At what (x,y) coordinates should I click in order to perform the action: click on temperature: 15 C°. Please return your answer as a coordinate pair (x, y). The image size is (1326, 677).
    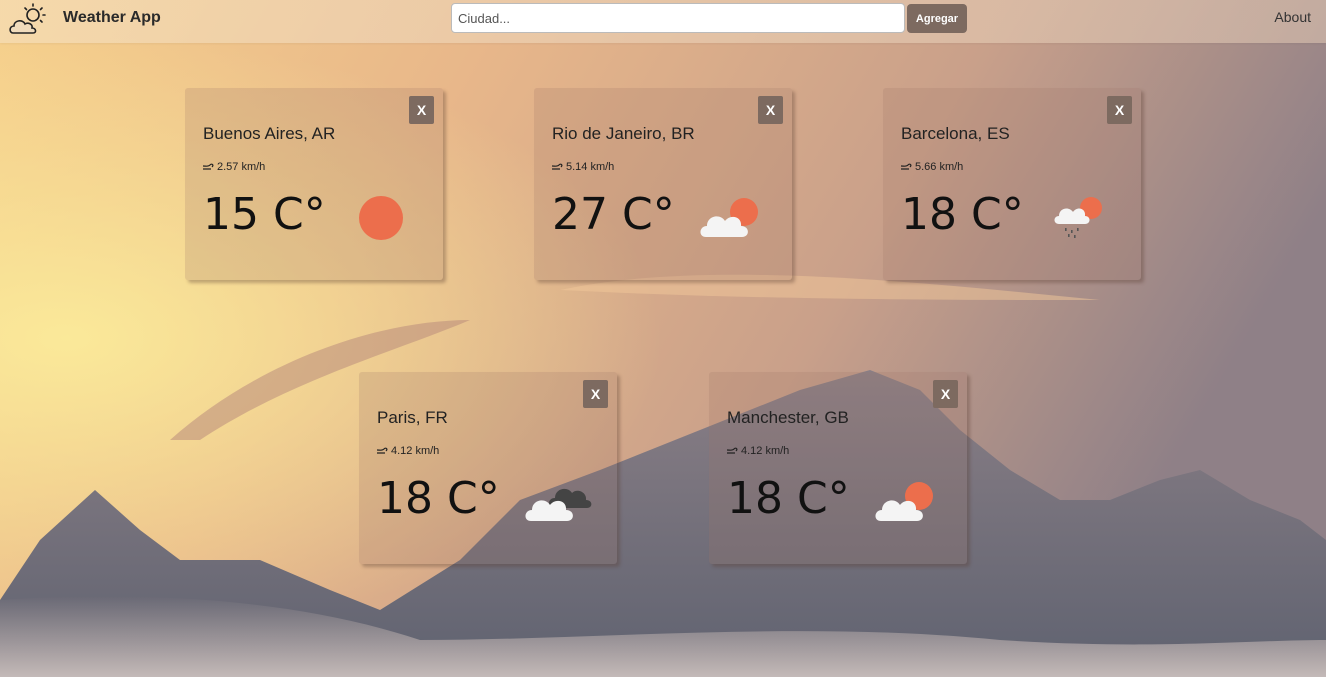
    Looking at the image, I should click on (264, 214).